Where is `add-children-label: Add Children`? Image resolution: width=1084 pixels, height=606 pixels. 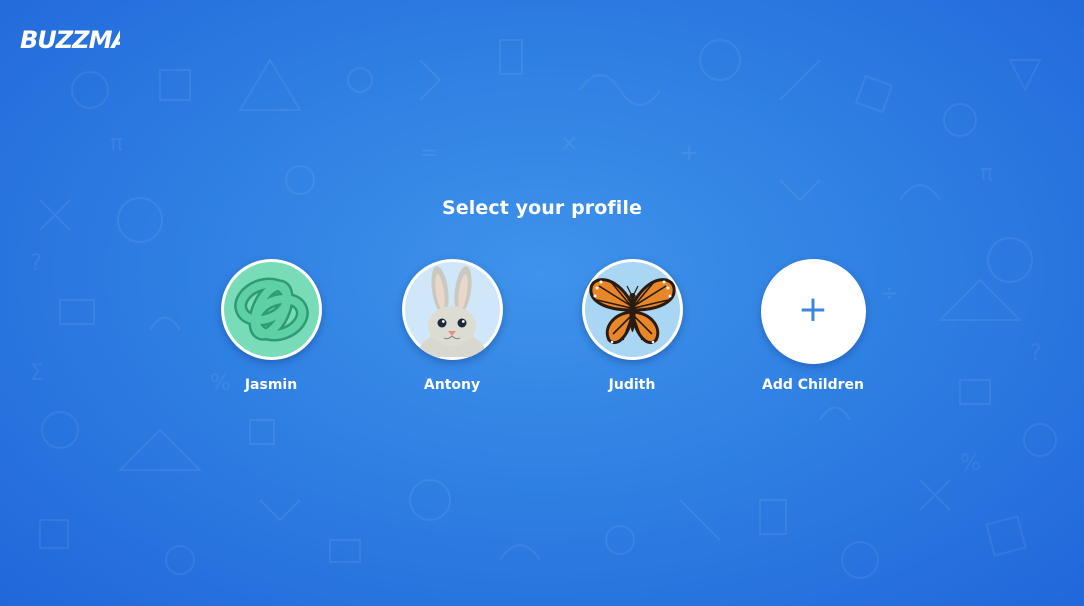
add-children-label: Add Children is located at coordinates (813, 385).